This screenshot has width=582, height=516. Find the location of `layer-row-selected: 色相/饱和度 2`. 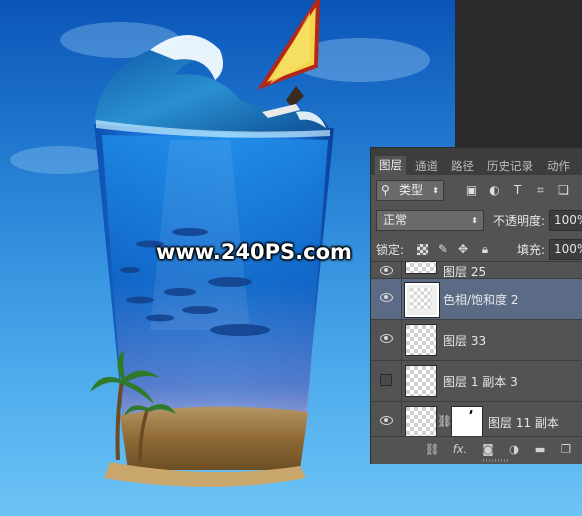

layer-row-selected: 色相/饱和度 2 is located at coordinates (476, 299).